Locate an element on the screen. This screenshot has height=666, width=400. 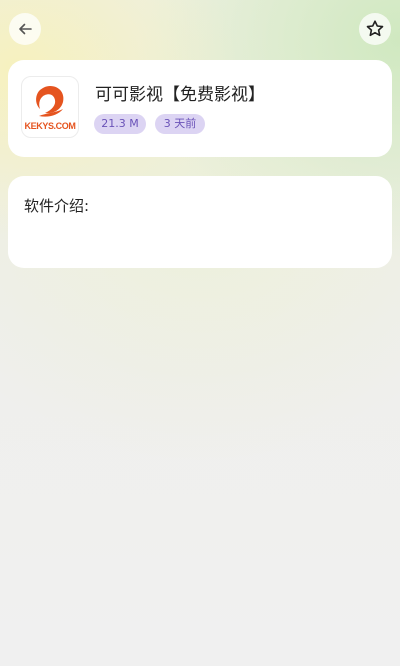
logo-text: KEKYS.COM is located at coordinates (50, 126).